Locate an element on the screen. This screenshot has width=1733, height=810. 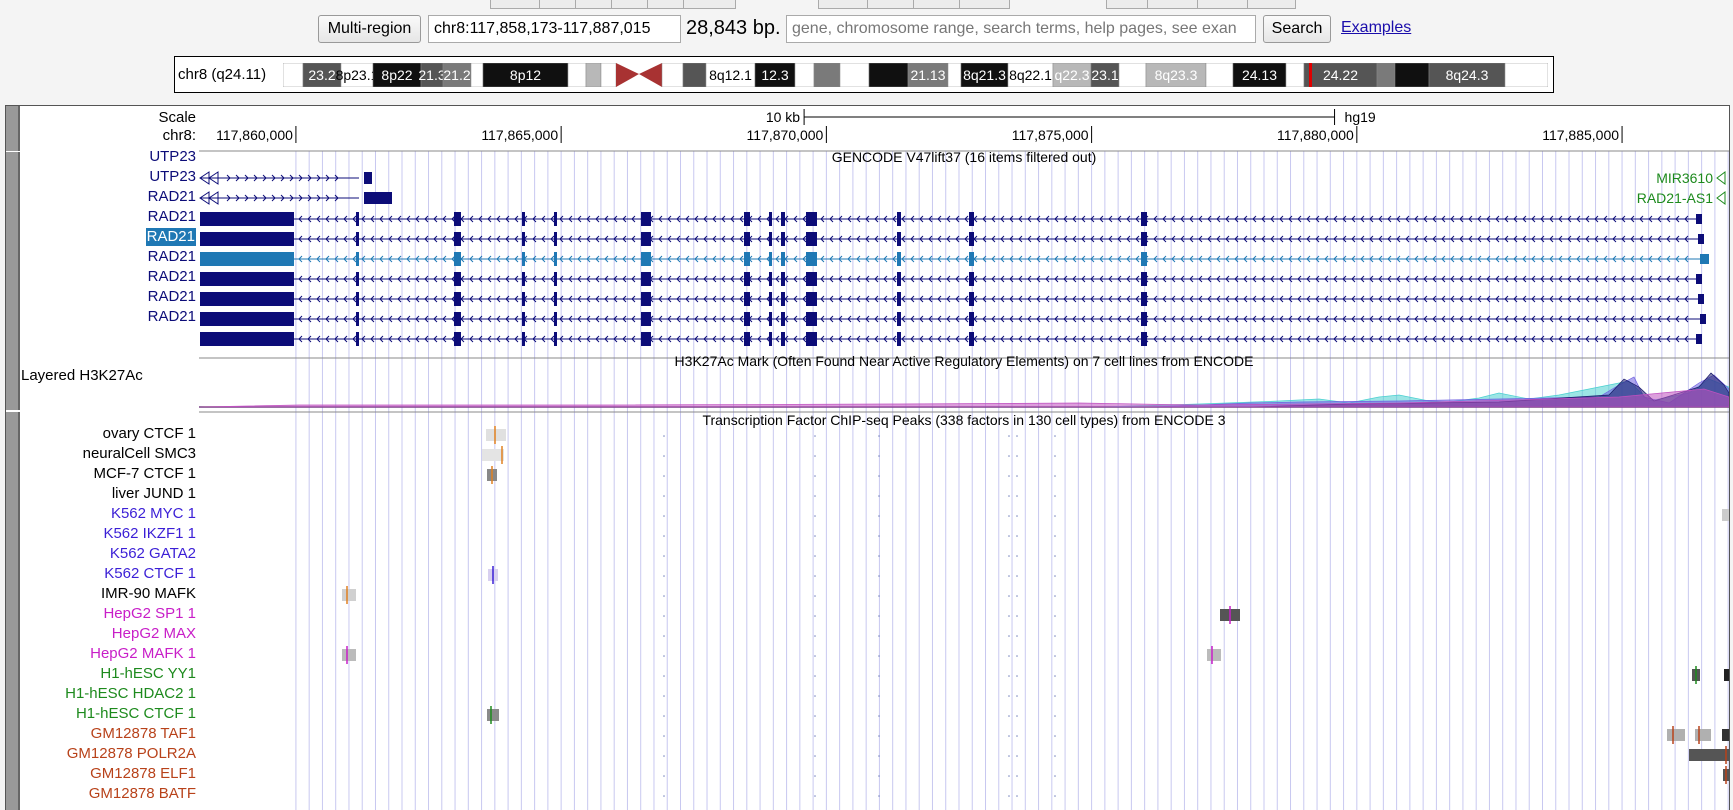
tfbs-row-label: liver JUND 1 is located at coordinates (153, 493).